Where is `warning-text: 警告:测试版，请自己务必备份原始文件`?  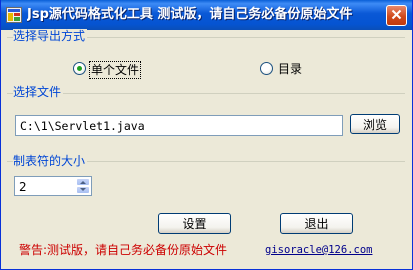
warning-text: 警告:测试版，请自己务必备份原始文件 is located at coordinates (123, 250).